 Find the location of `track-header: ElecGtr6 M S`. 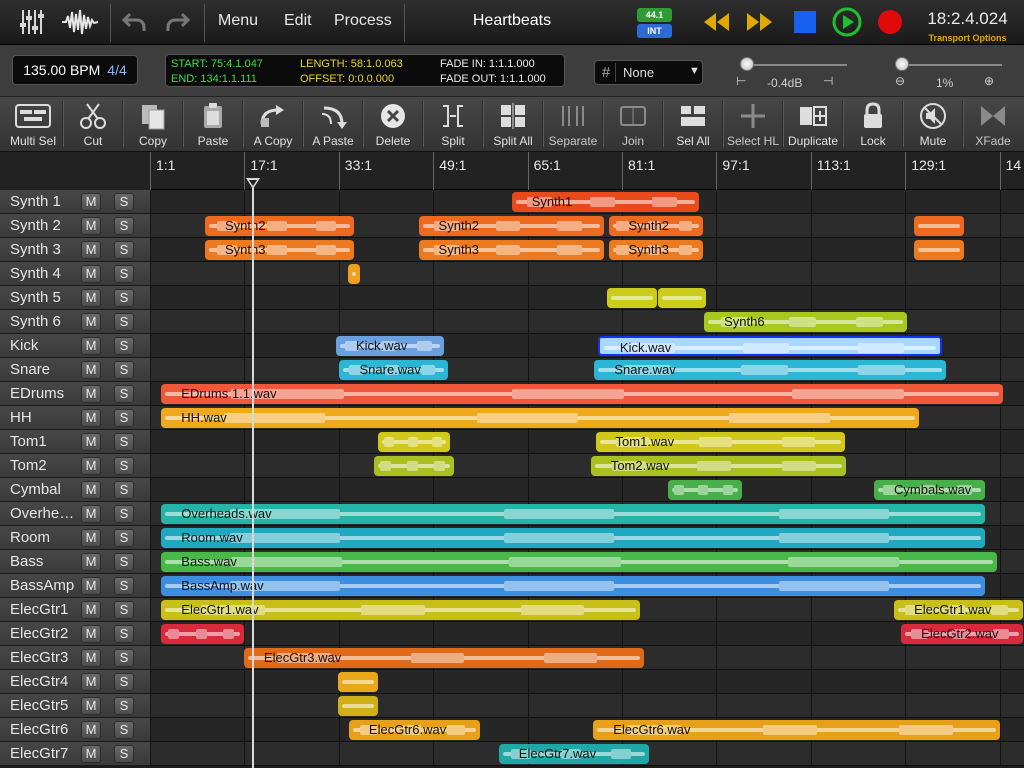

track-header: ElecGtr6 M S is located at coordinates (75, 730).